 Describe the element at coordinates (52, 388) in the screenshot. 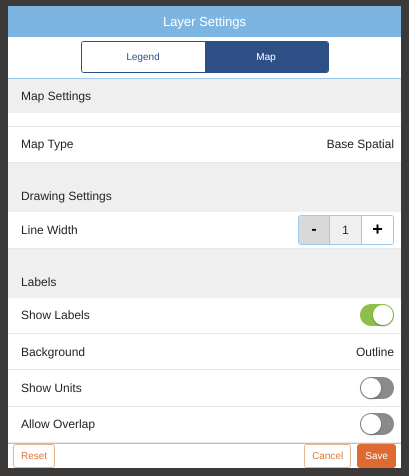

I see `row-label: Show Units` at that location.